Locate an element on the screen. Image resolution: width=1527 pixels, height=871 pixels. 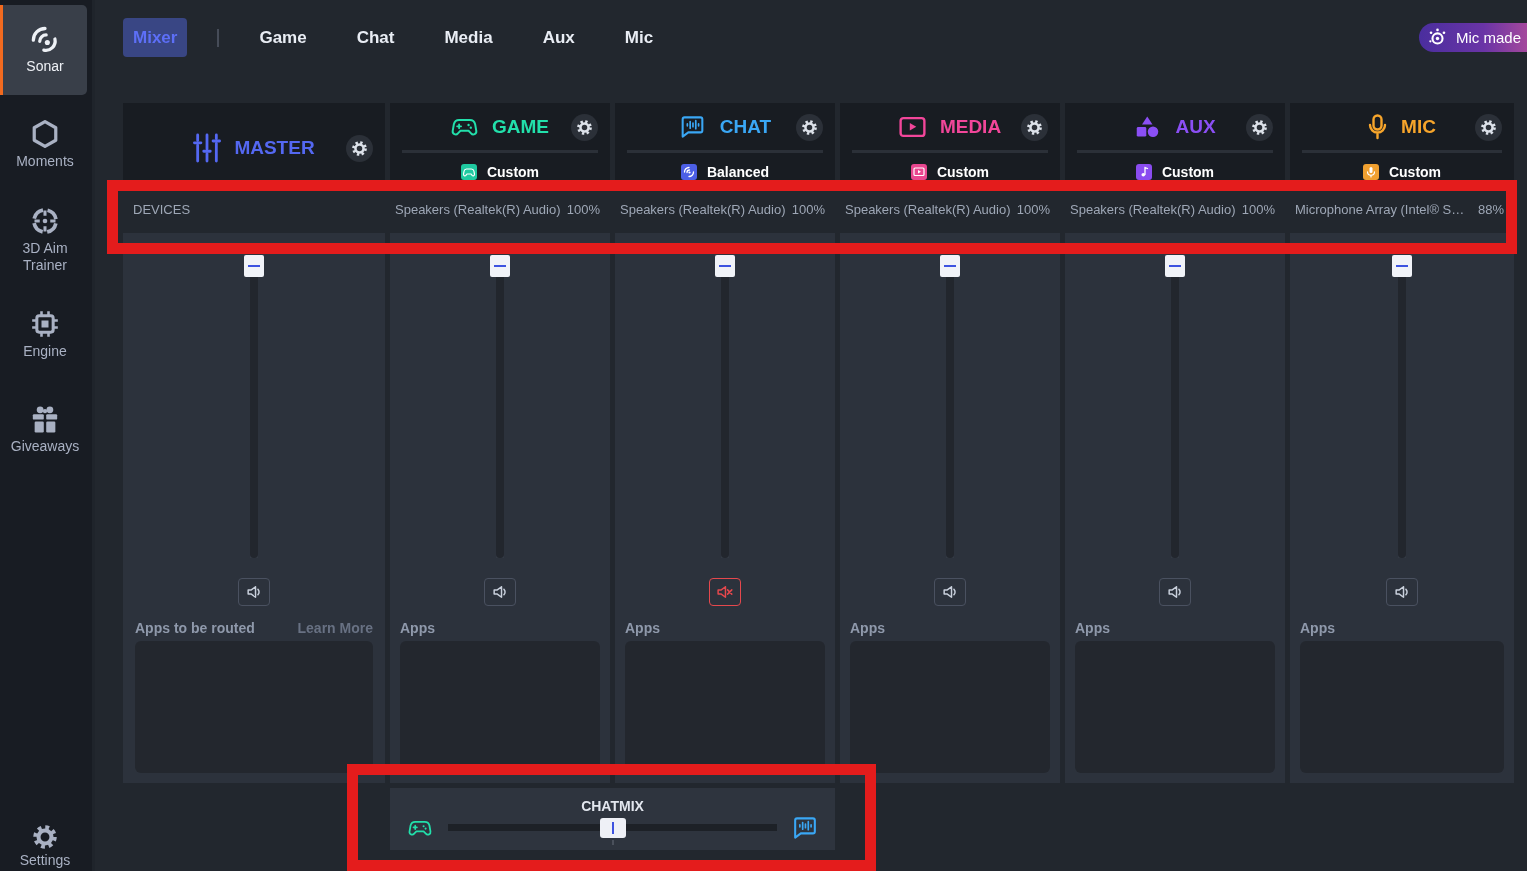
sidebar-item: Moments is located at coordinates (43, 145).